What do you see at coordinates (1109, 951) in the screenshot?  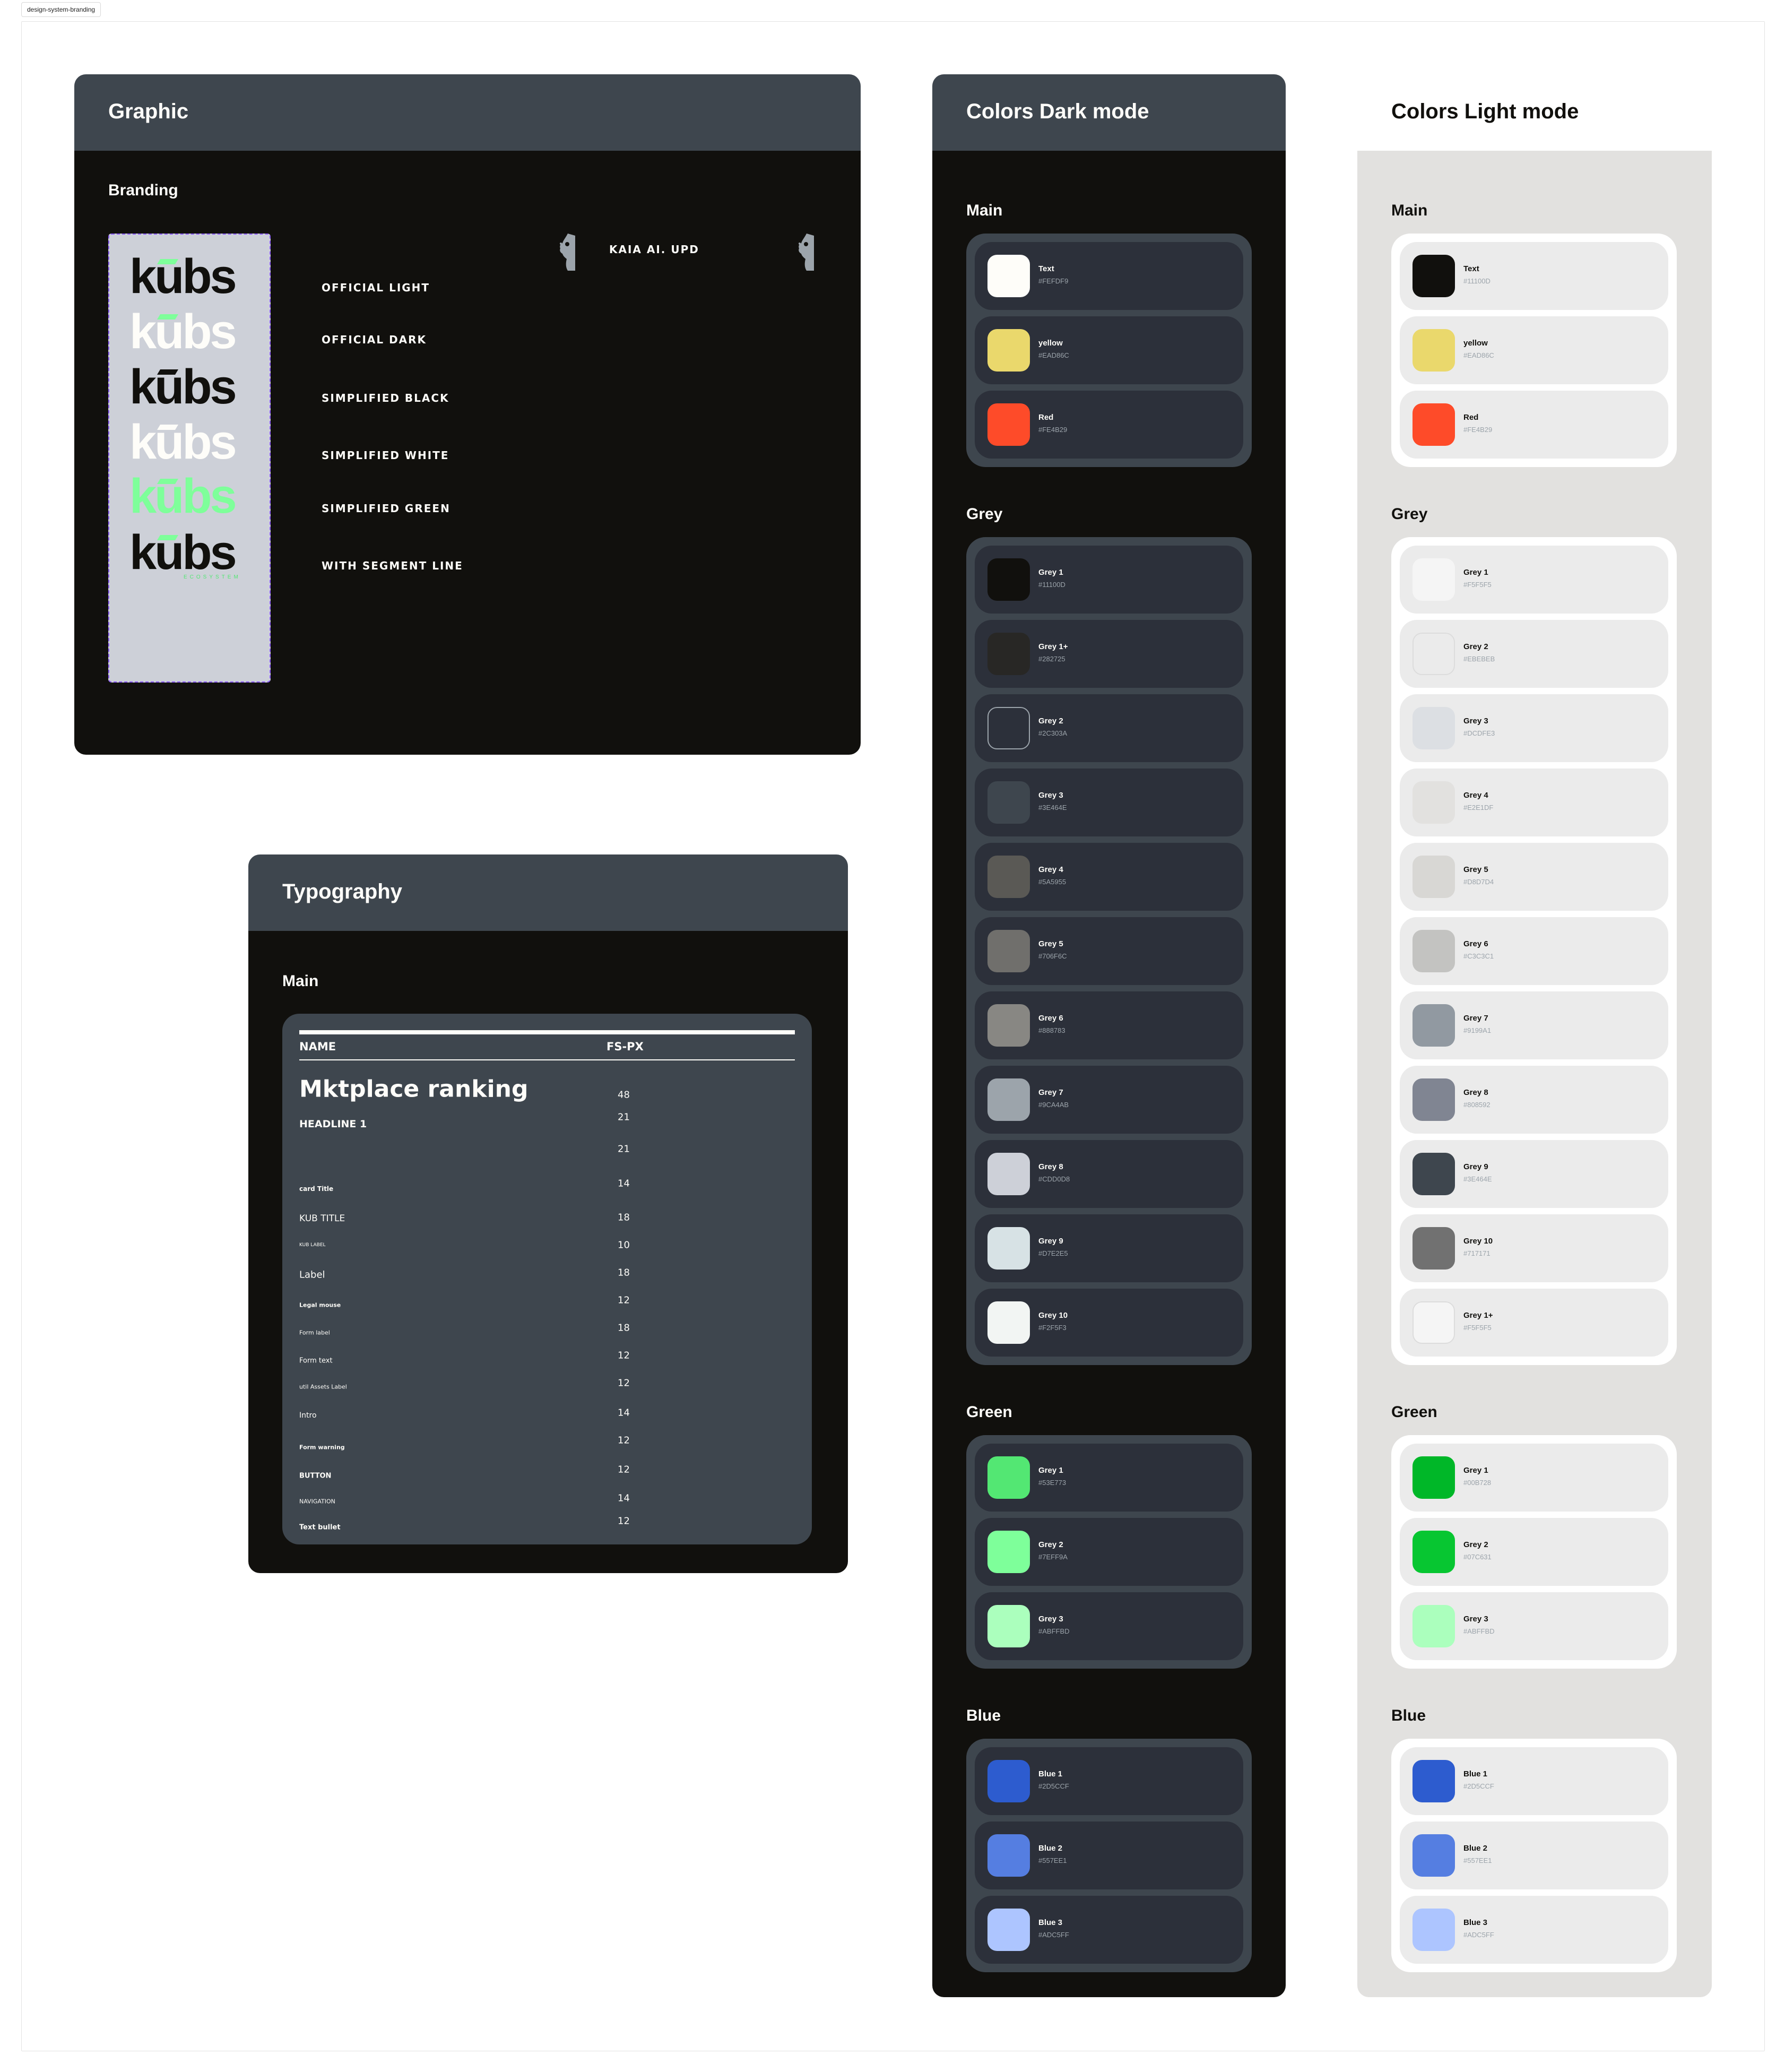 I see `color-swatch-row: Grey 5 #706F6C` at bounding box center [1109, 951].